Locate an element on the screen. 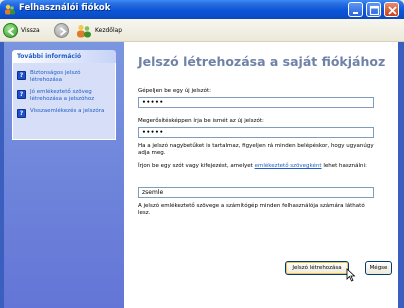 The height and width of the screenshot is (308, 404). back-button: Vissza is located at coordinates (21, 30).